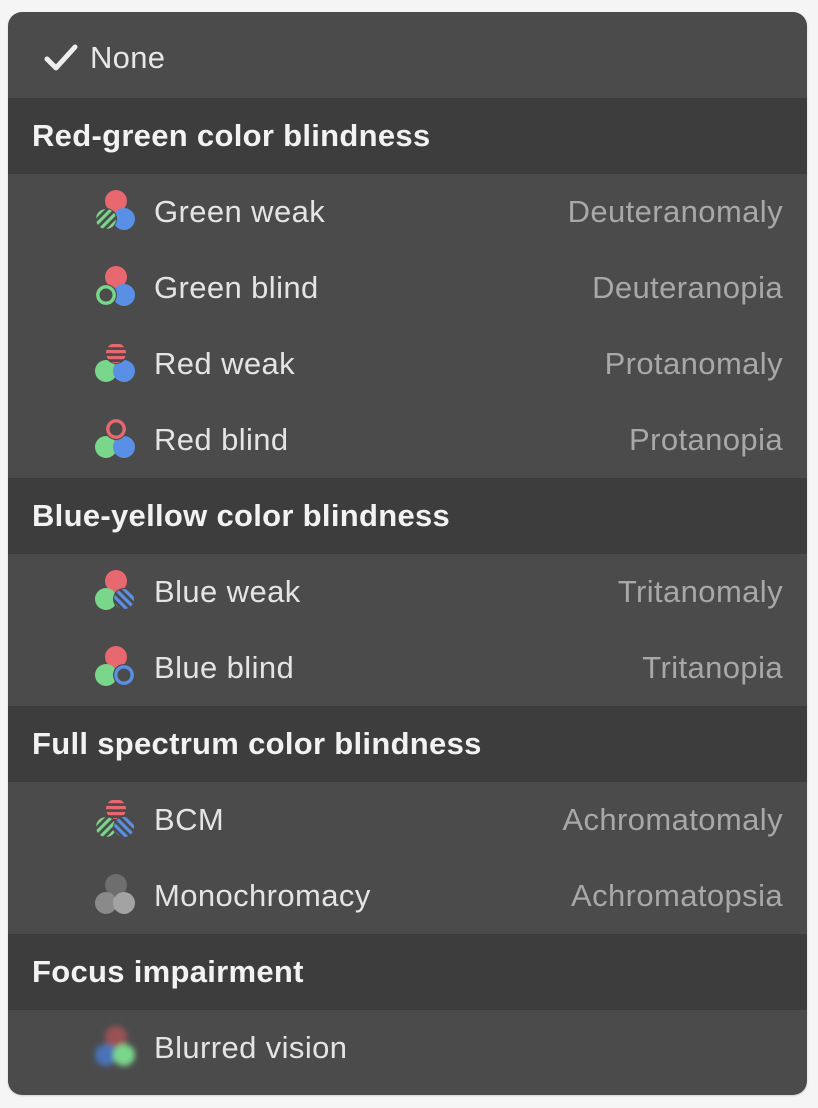 This screenshot has height=1108, width=818. What do you see at coordinates (706, 439) in the screenshot?
I see `menu-item-sublabel: Protanopia` at bounding box center [706, 439].